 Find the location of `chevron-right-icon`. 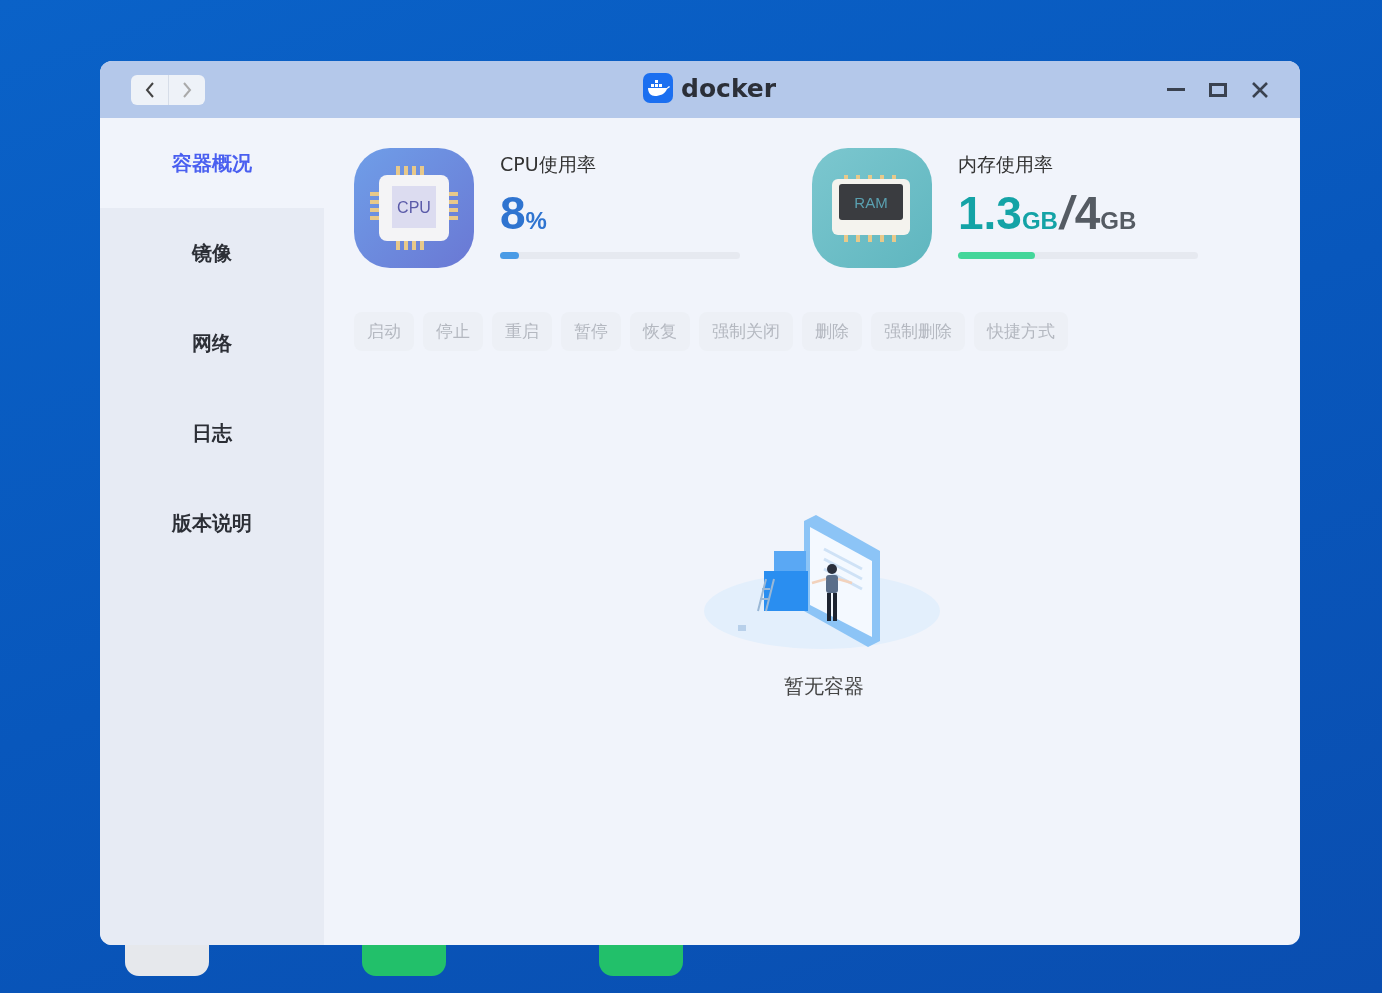

chevron-right-icon is located at coordinates (187, 89).